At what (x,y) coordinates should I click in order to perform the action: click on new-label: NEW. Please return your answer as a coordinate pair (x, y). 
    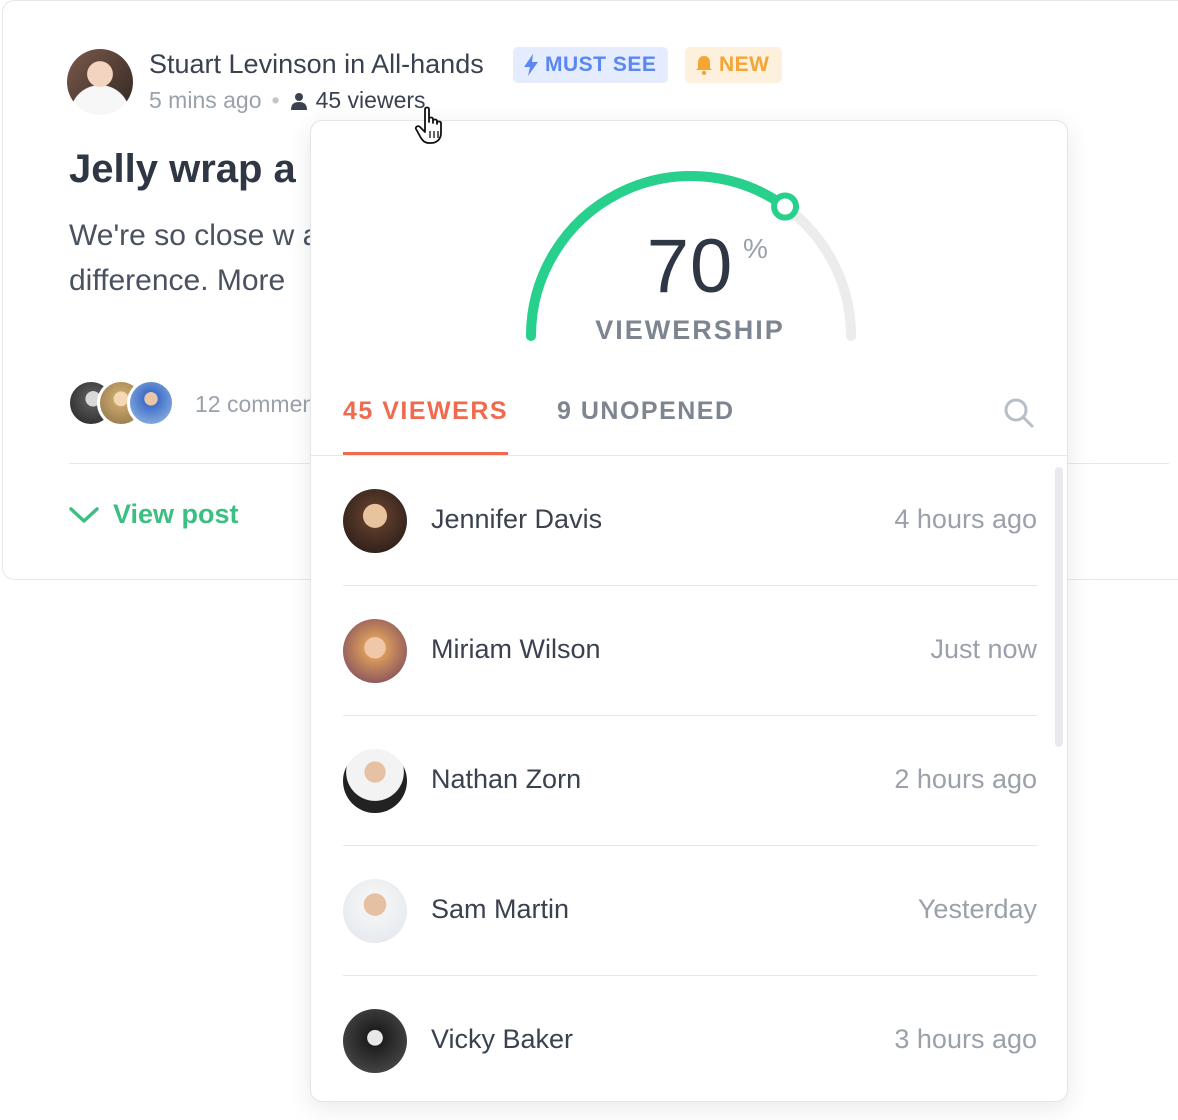
    Looking at the image, I should click on (744, 64).